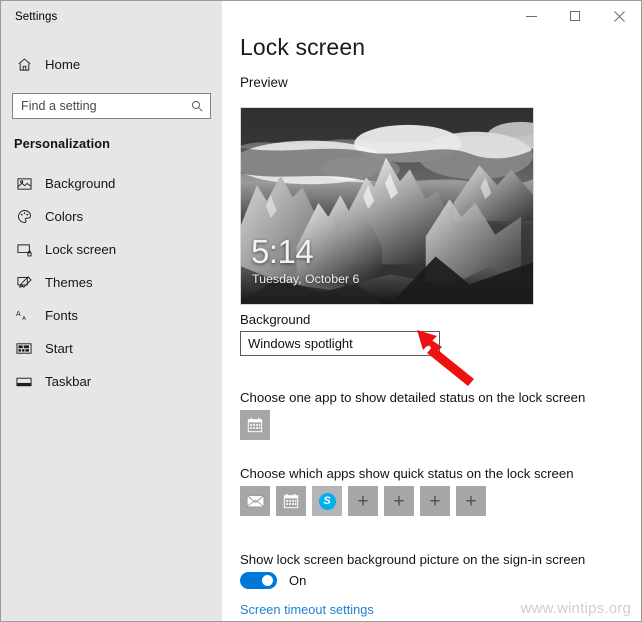 This screenshot has width=642, height=622. I want to click on sidebar-item-taskbar: Taskbar, so click(111, 381).